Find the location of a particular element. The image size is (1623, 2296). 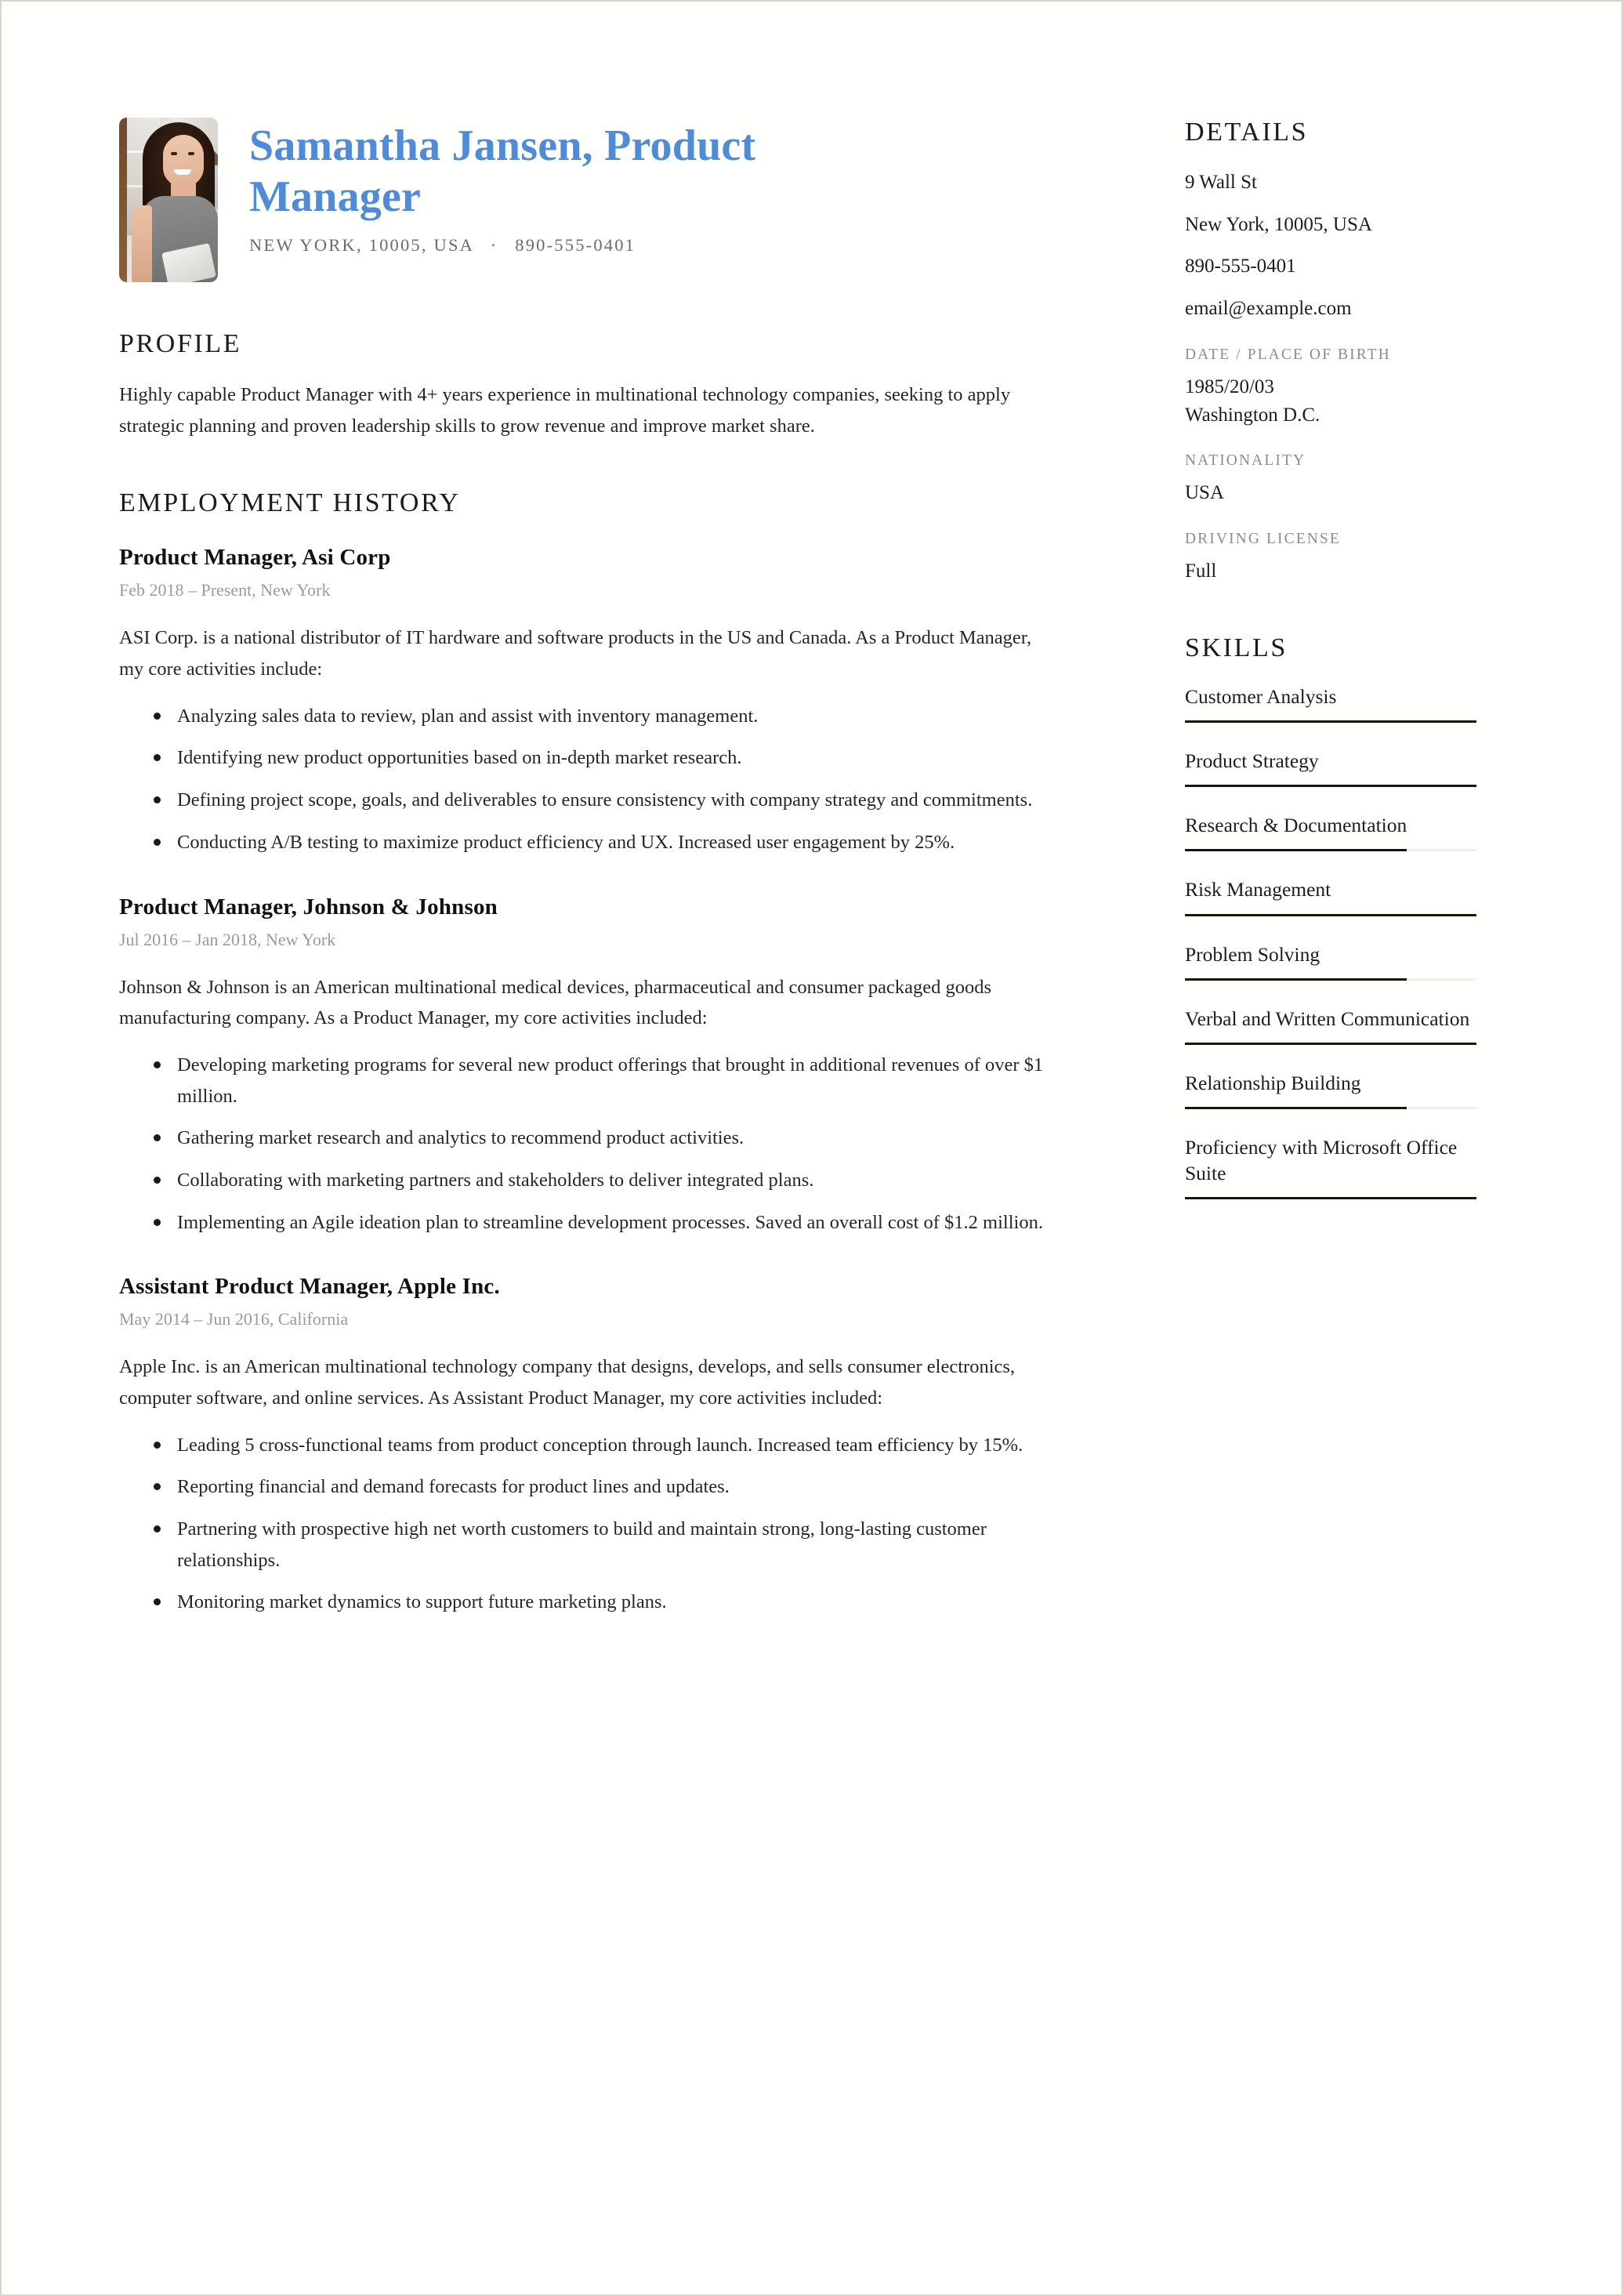

job-meta: May 2014 – Jun 2016, California is located at coordinates (234, 1319).